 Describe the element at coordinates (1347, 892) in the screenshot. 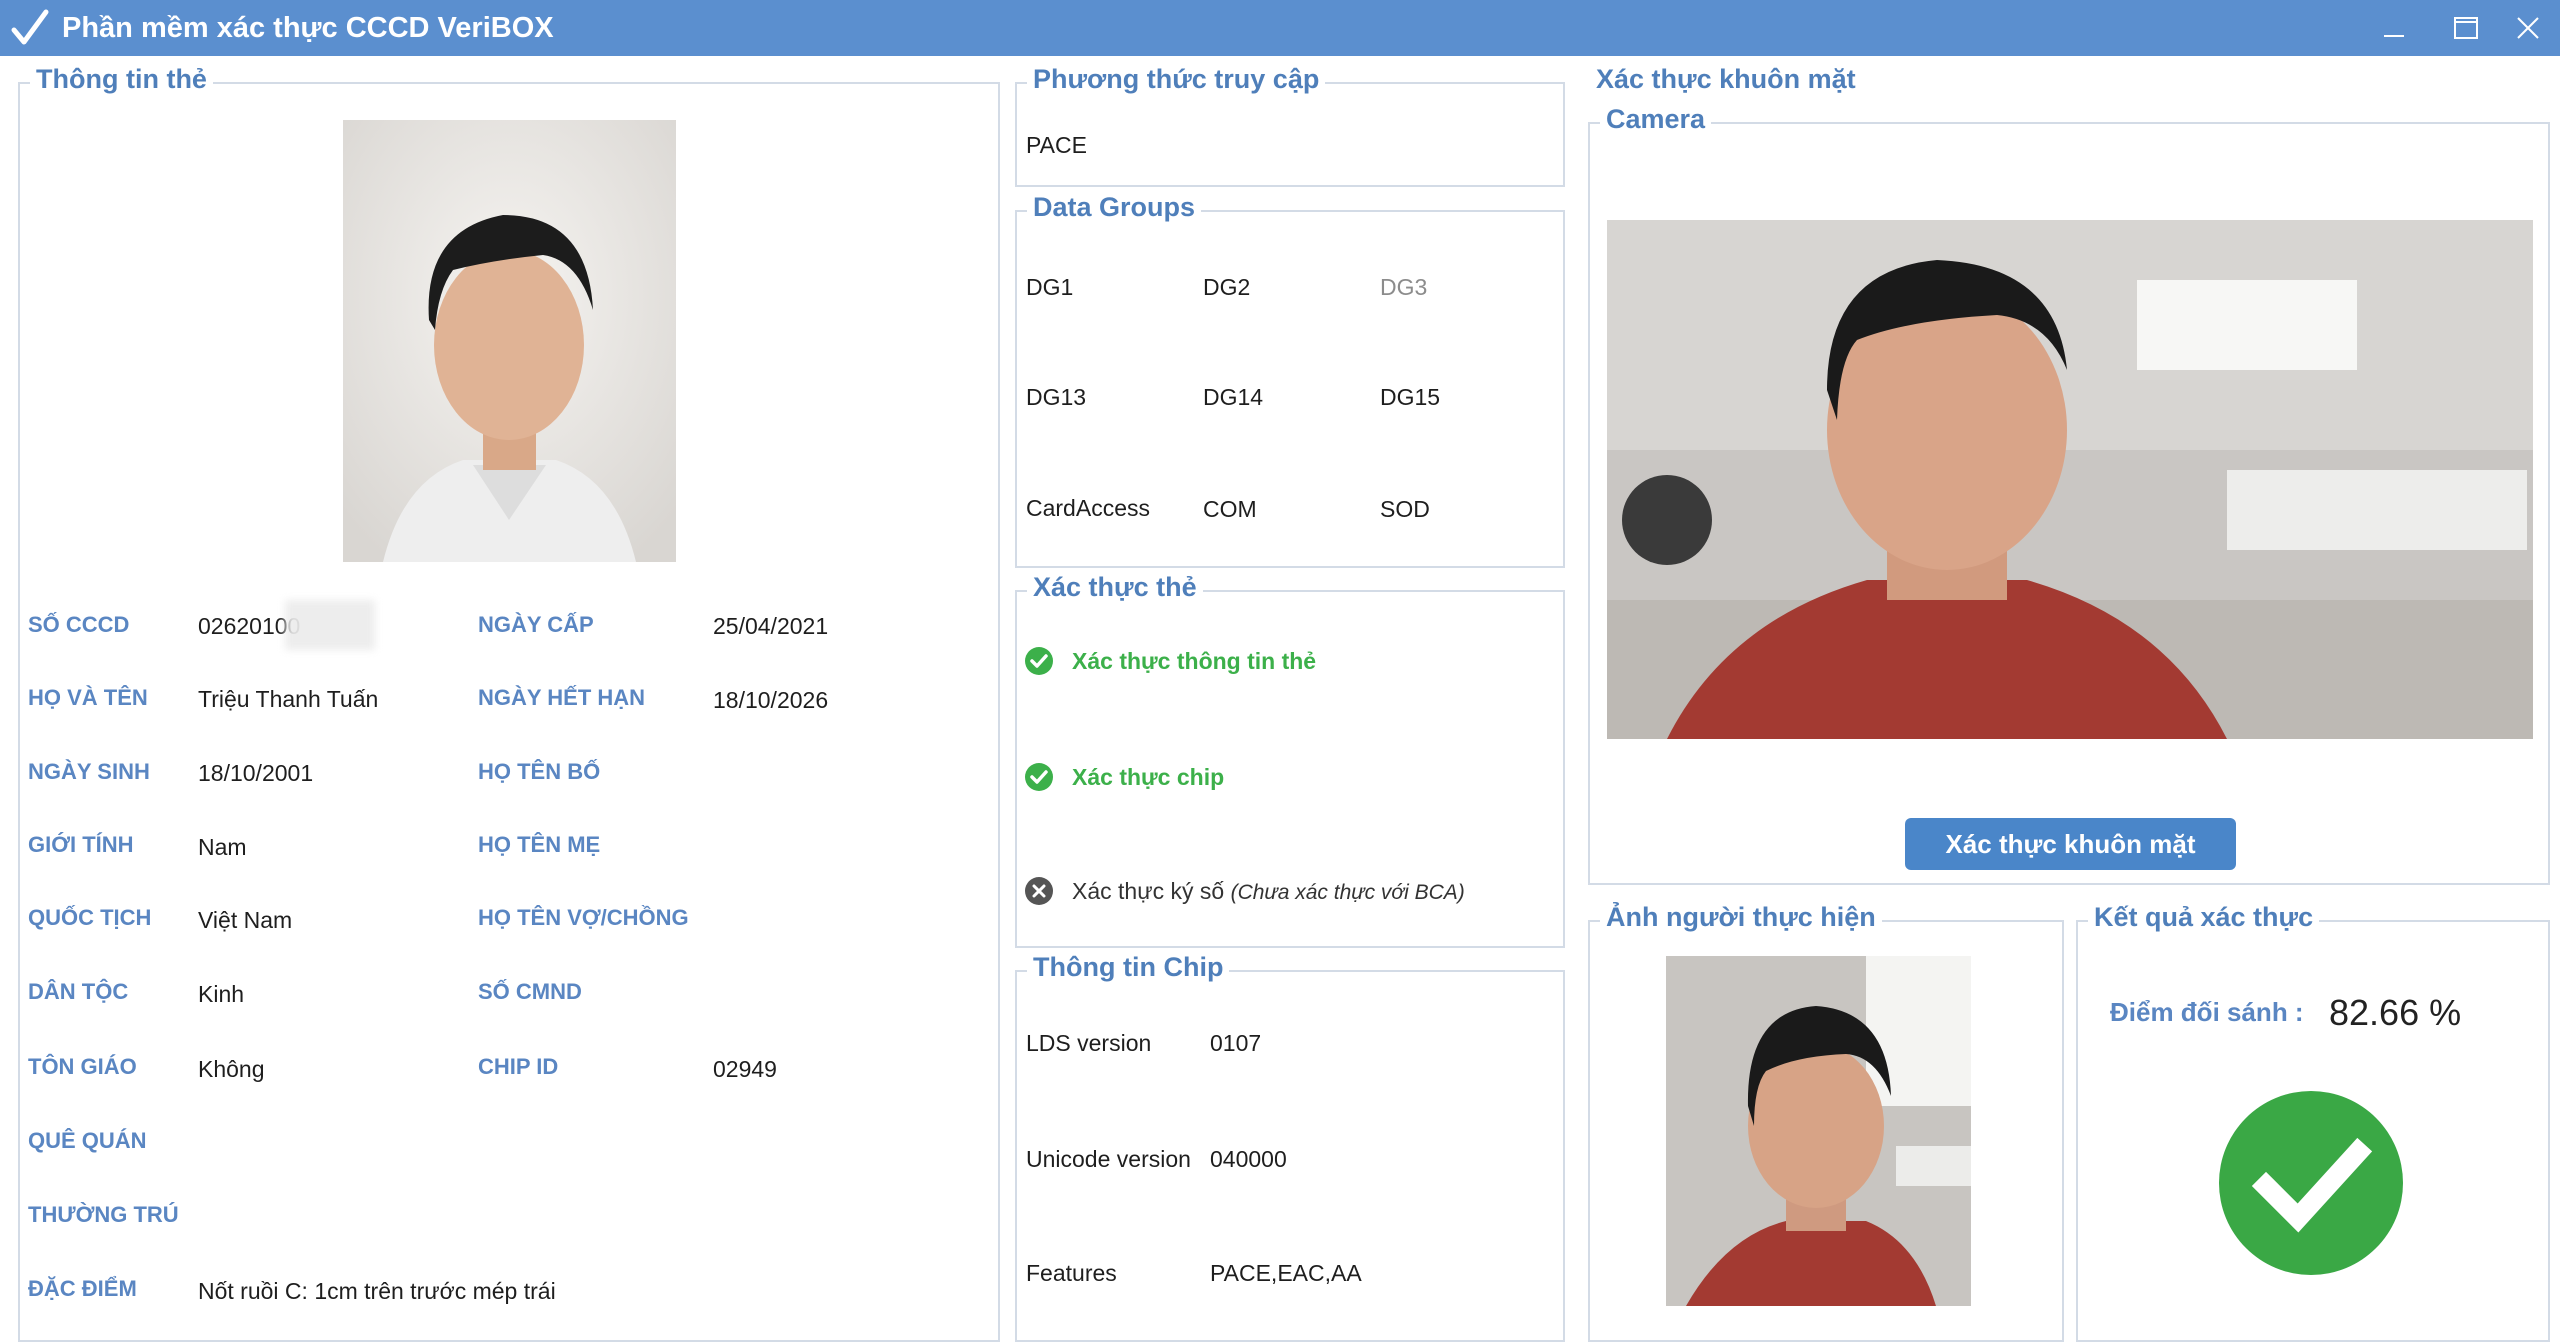

I see `check-signature-note: (Chưa xác thực với BCA)` at that location.